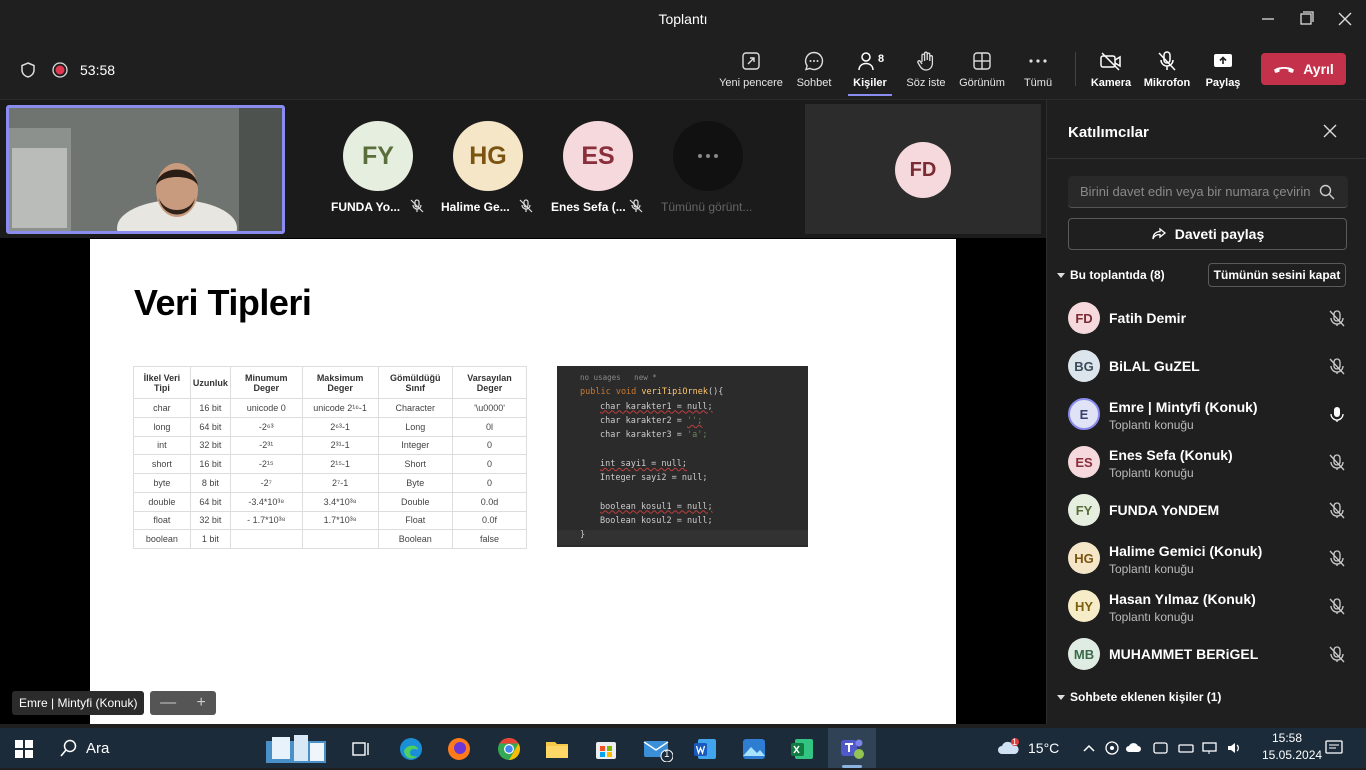 The height and width of the screenshot is (770, 1366). What do you see at coordinates (1108, 132) in the screenshot?
I see `panel-title: Katılımcılar` at bounding box center [1108, 132].